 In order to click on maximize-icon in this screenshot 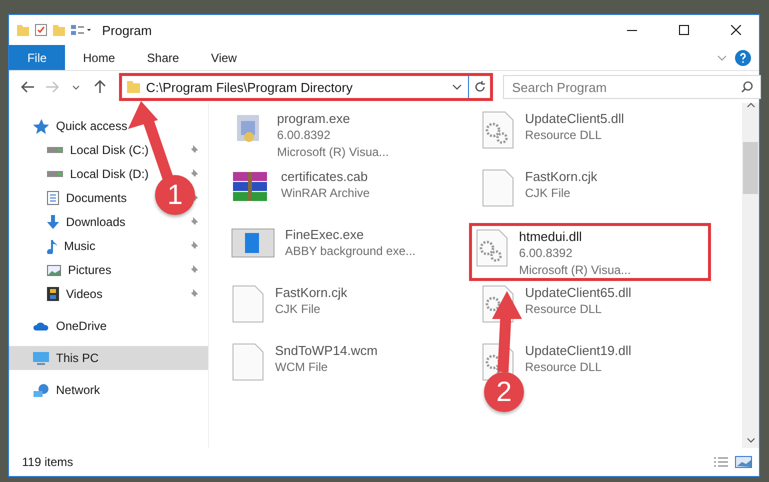, I will do `click(684, 30)`.